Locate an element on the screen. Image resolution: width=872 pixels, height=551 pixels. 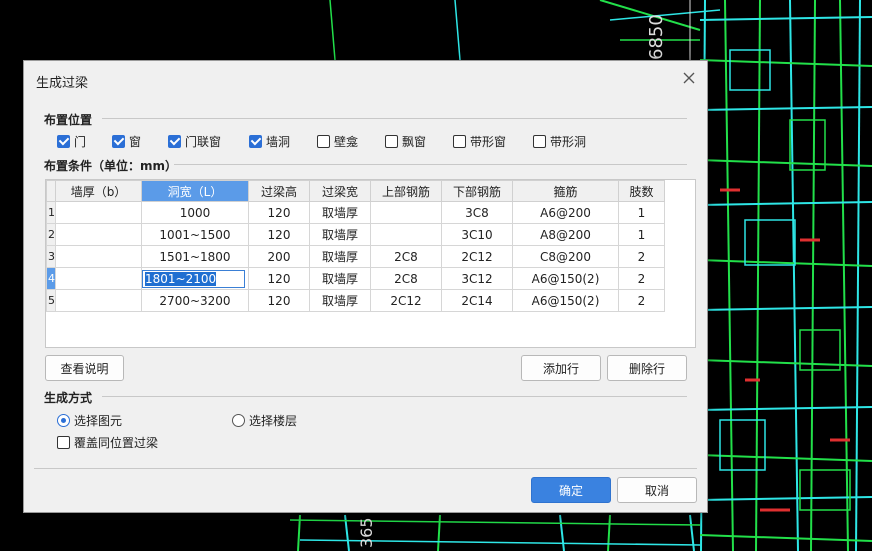
table-row-selected: 4 1801~2100 120 取墙厚 2C8 3C12 A6@150(2) 2 is located at coordinates (355, 278).